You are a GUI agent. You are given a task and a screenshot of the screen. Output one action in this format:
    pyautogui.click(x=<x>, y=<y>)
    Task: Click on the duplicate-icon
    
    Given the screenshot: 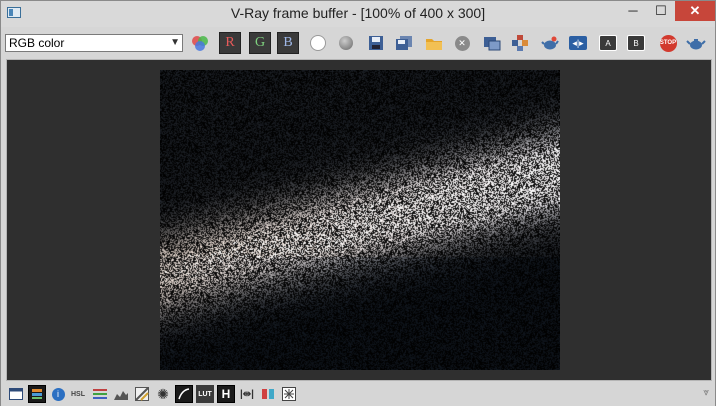 What is the action you would take?
    pyautogui.click(x=492, y=44)
    